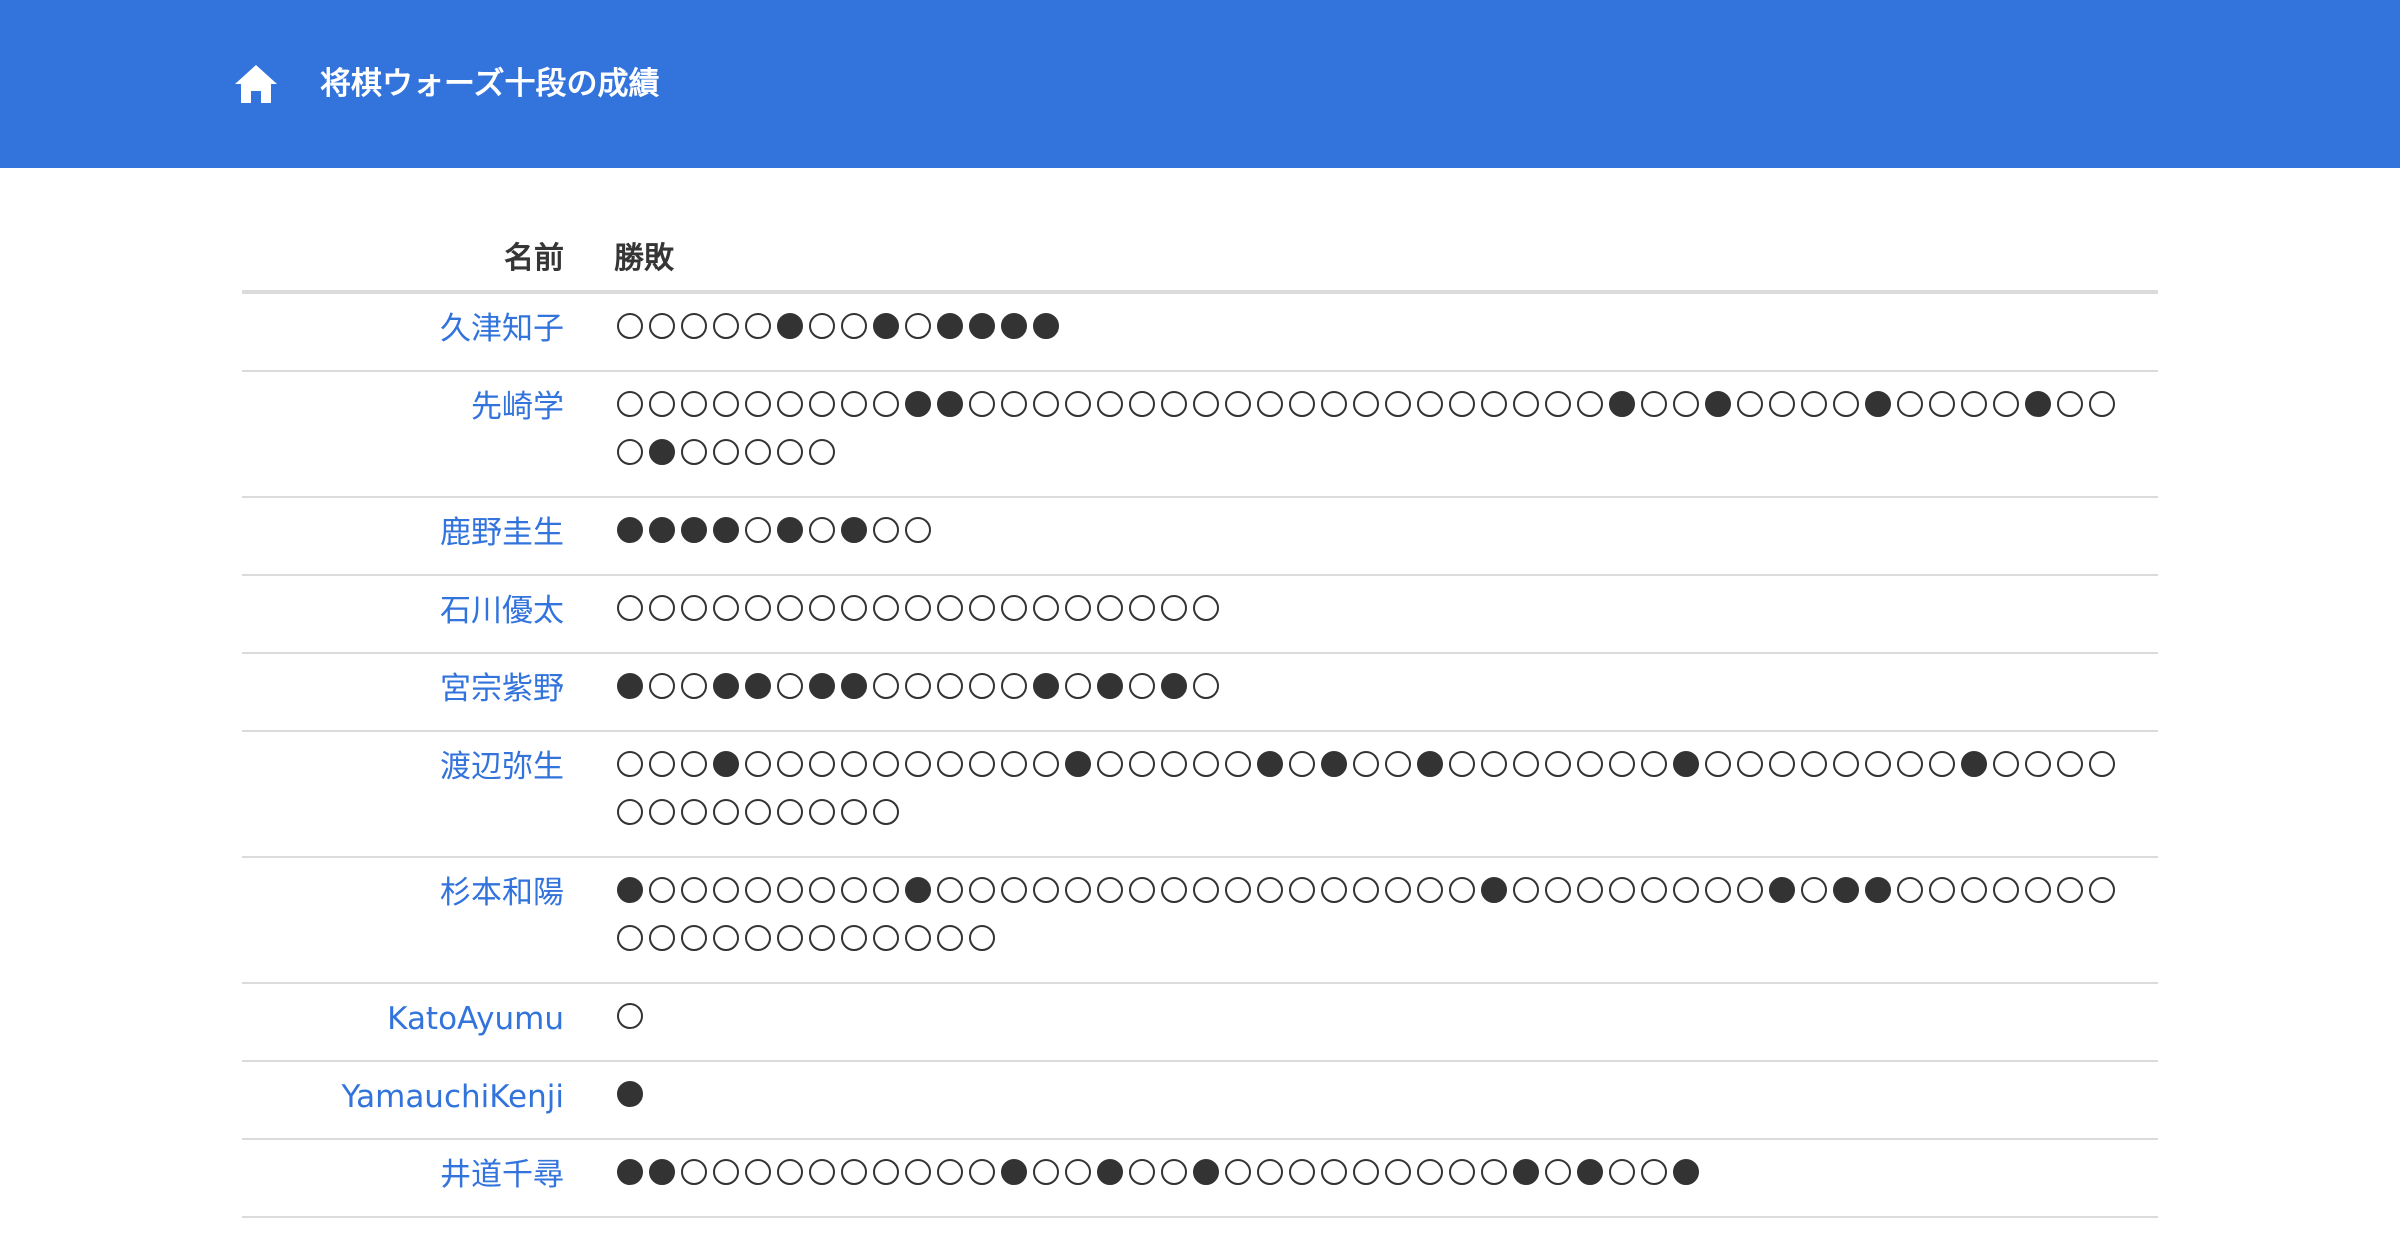 Image resolution: width=2400 pixels, height=1260 pixels. I want to click on player-name-link: 杉本和陽, so click(502, 893).